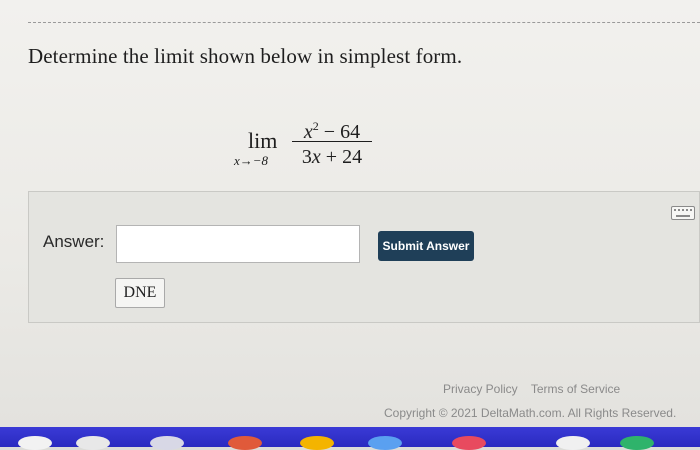  I want to click on top-divider, so click(364, 22).